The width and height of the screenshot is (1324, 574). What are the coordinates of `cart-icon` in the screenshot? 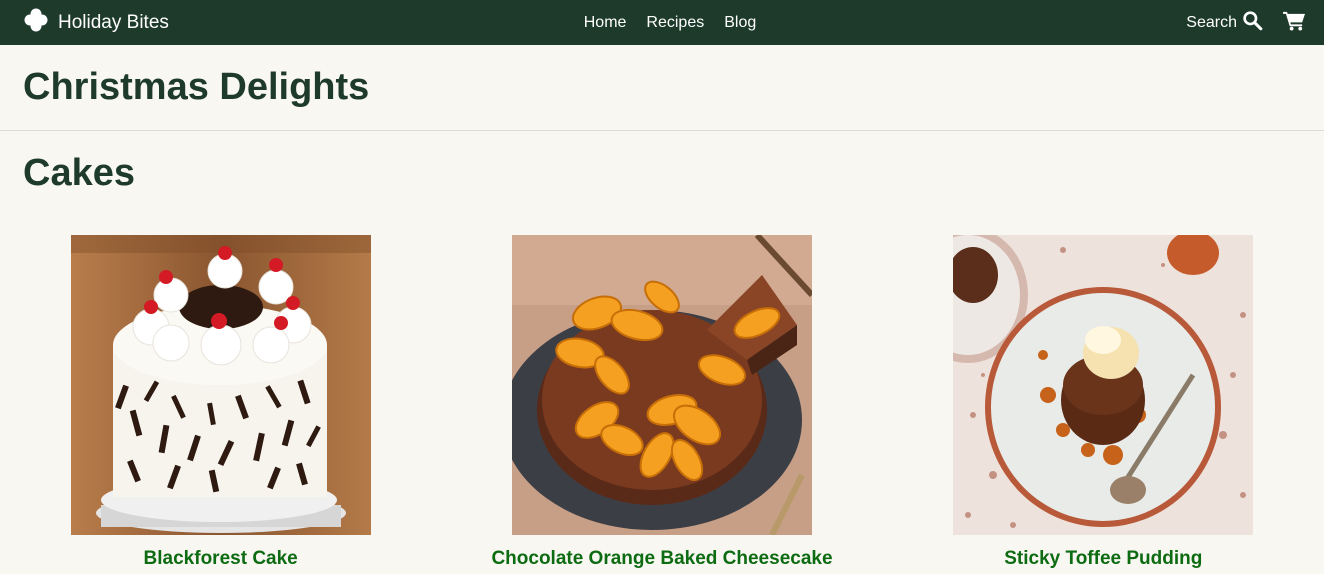 It's located at (1294, 23).